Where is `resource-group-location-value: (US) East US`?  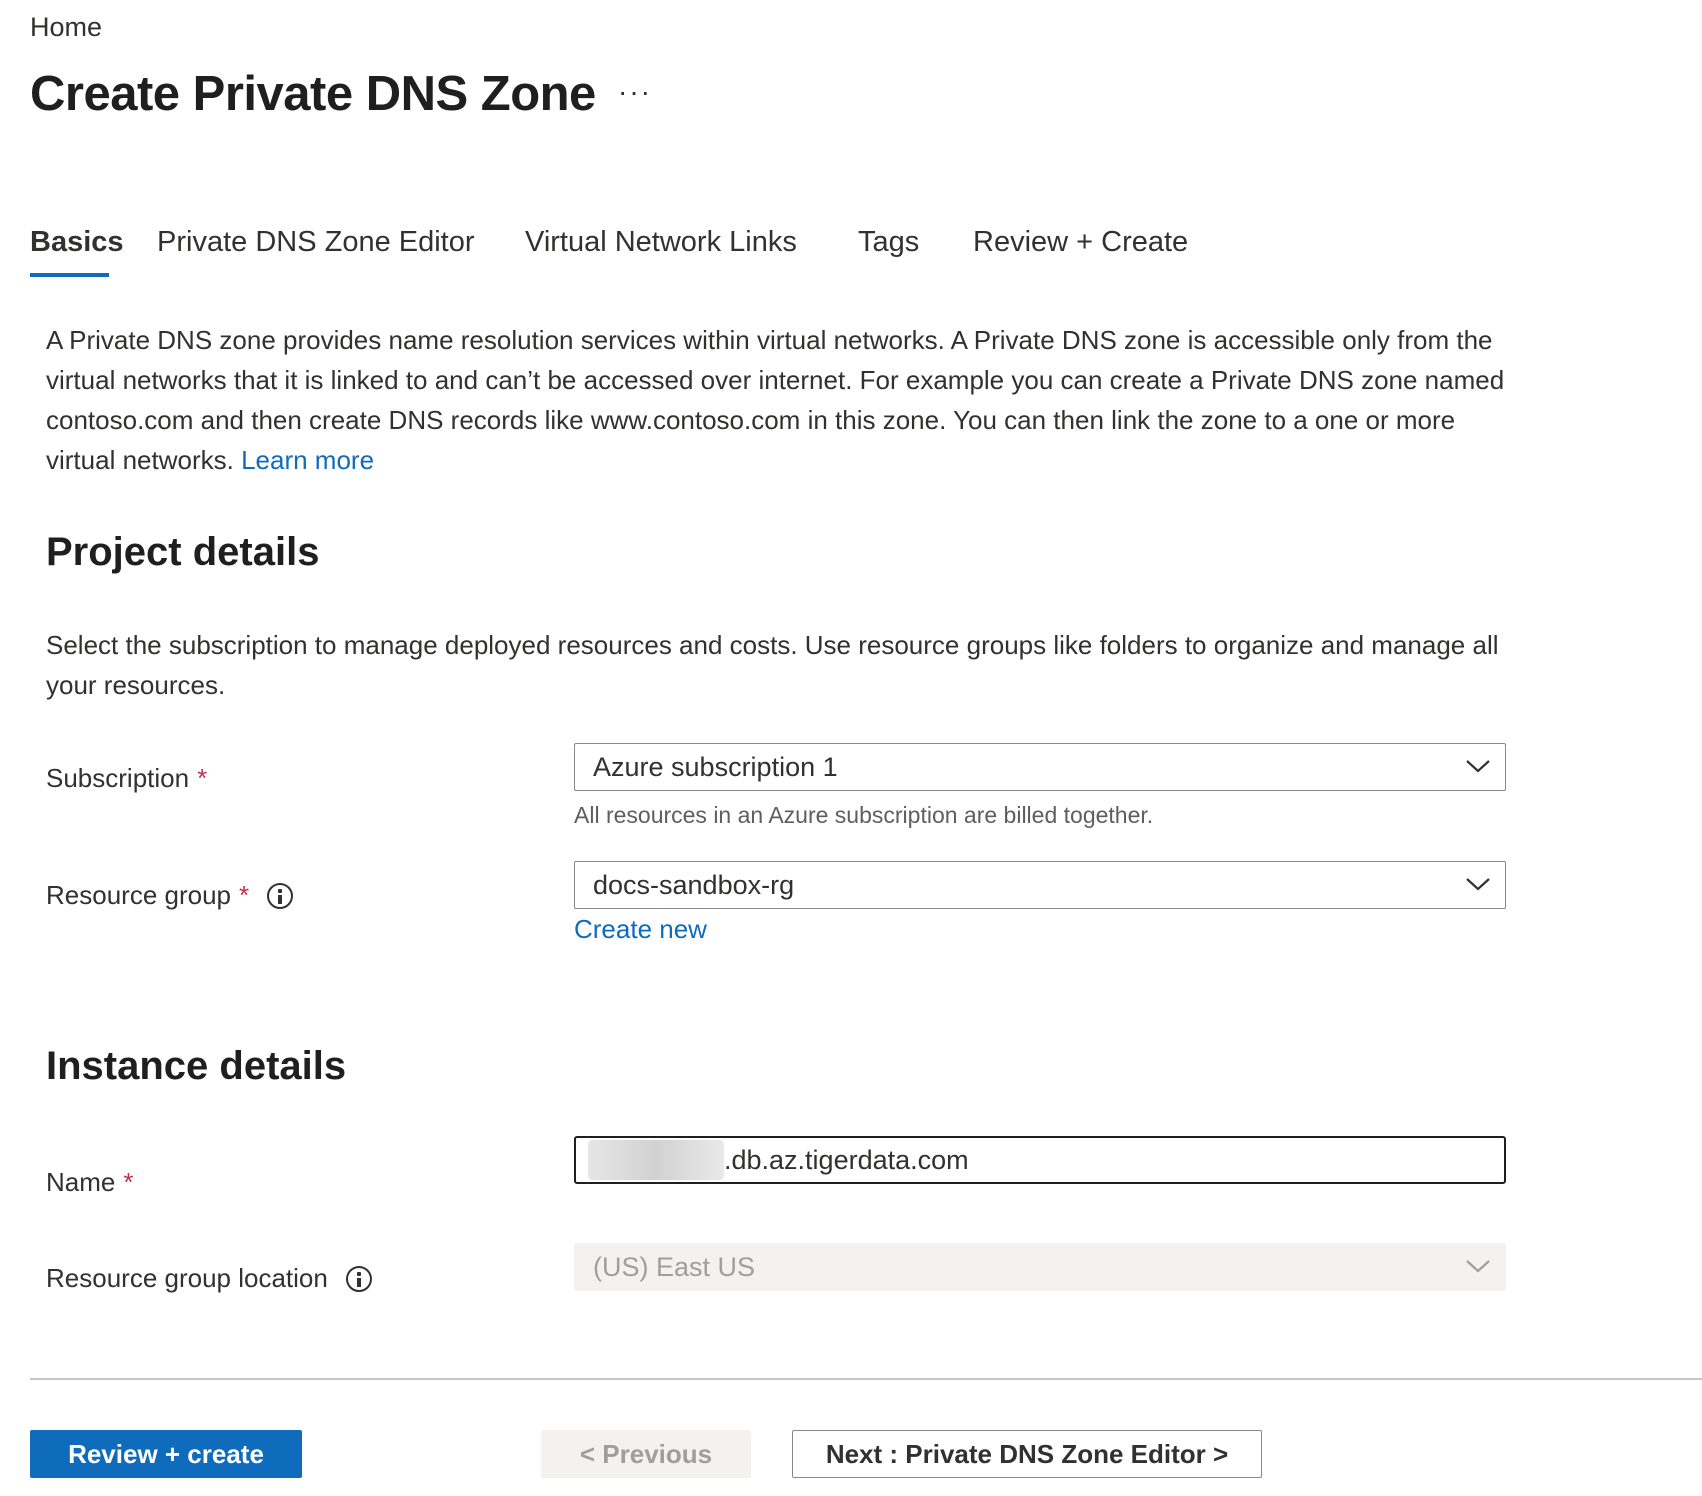 resource-group-location-value: (US) East US is located at coordinates (674, 1266).